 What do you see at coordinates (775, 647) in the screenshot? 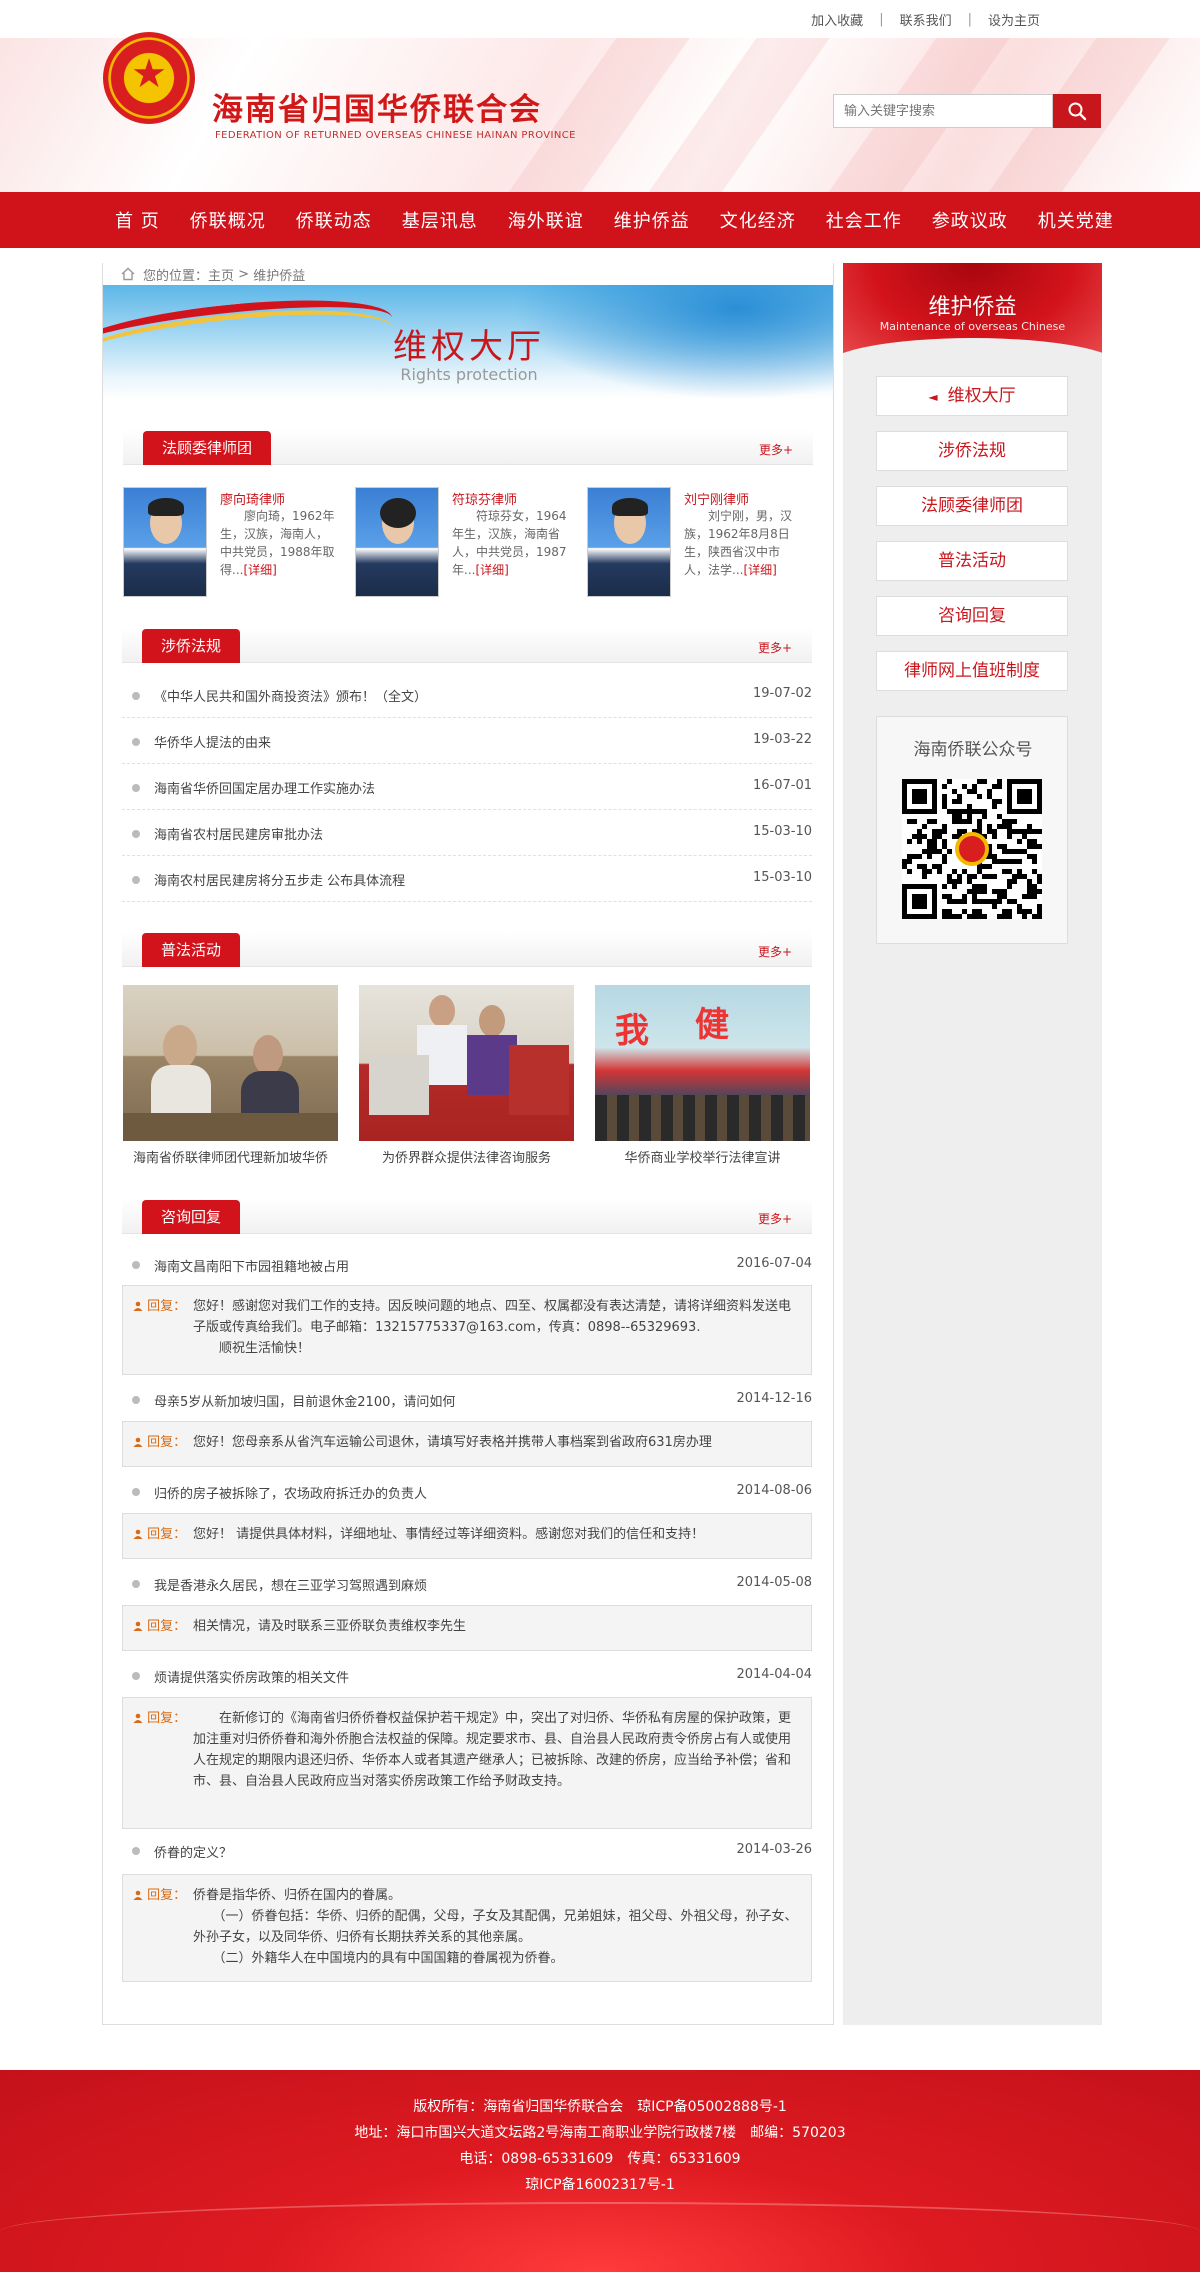
I see `laws-more-link: 更多+` at bounding box center [775, 647].